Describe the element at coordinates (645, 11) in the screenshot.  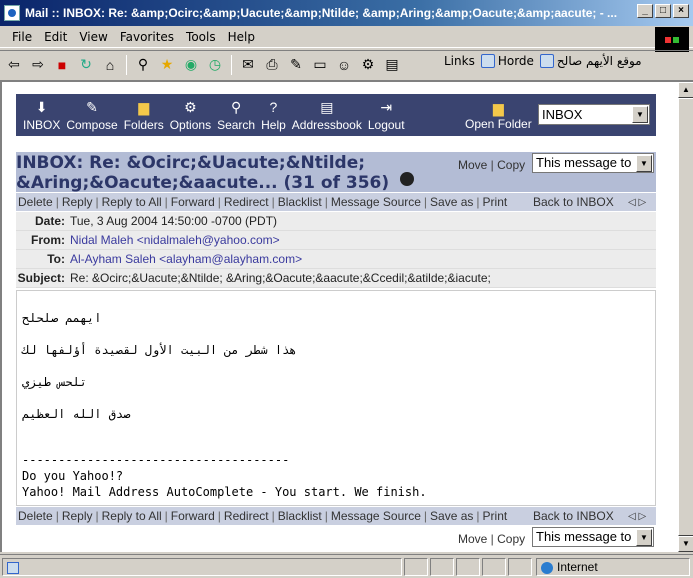
I see `minimize-button: _` at that location.